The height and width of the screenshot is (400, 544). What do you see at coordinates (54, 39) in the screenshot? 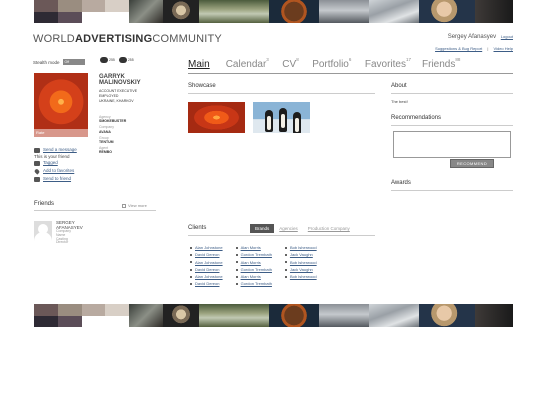
I see `logo-text: WORLD` at bounding box center [54, 39].